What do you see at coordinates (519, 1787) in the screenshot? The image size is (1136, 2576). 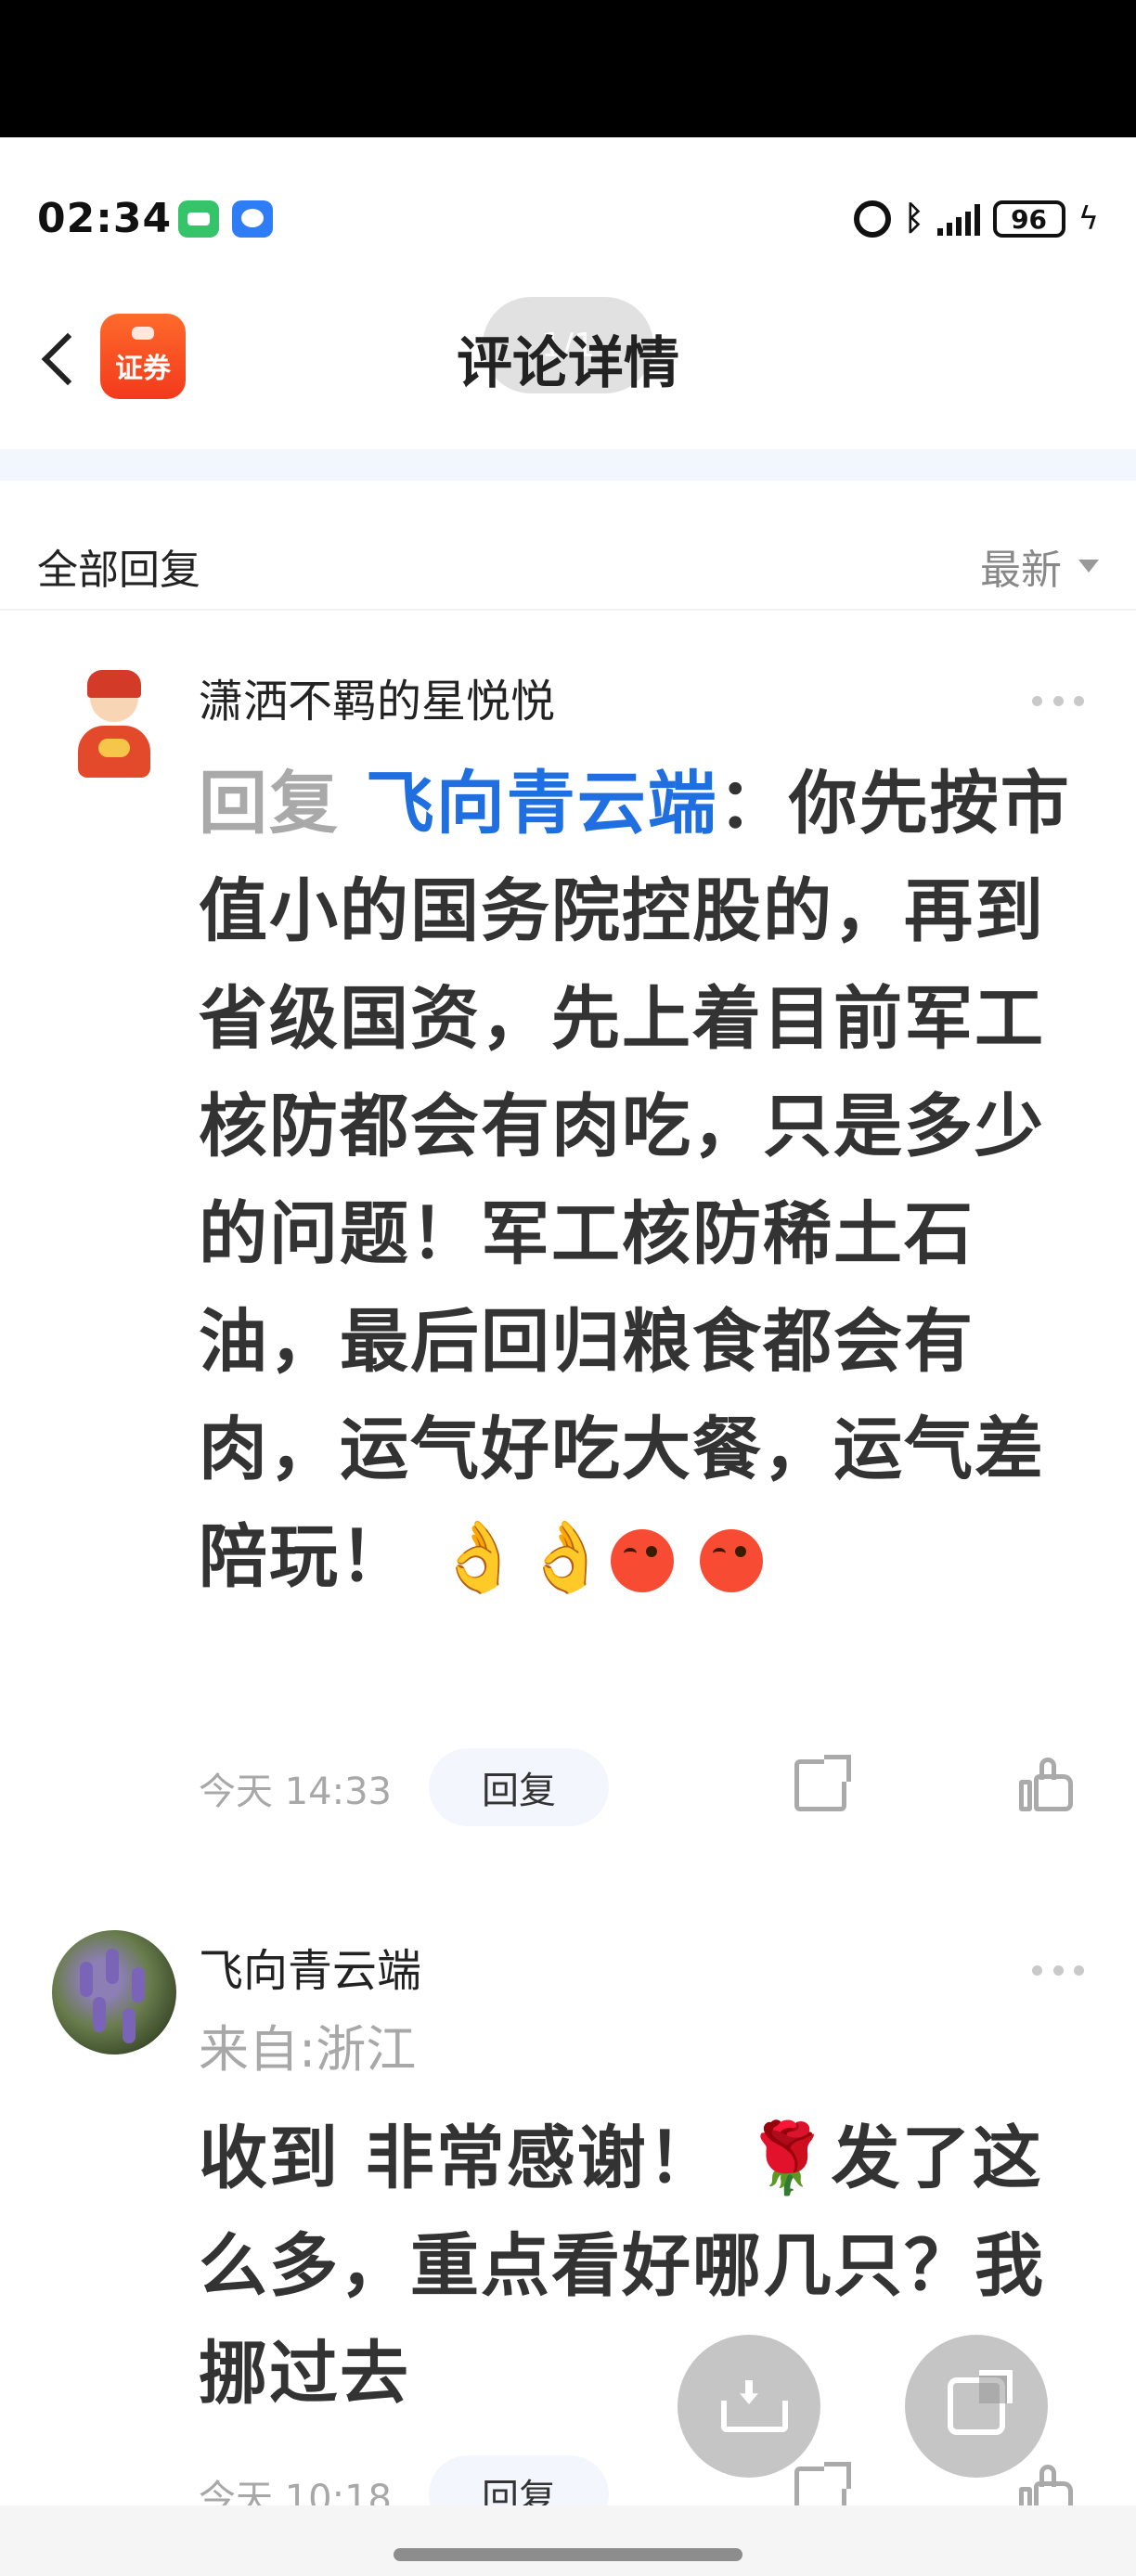 I see `reply-button: 回复` at bounding box center [519, 1787].